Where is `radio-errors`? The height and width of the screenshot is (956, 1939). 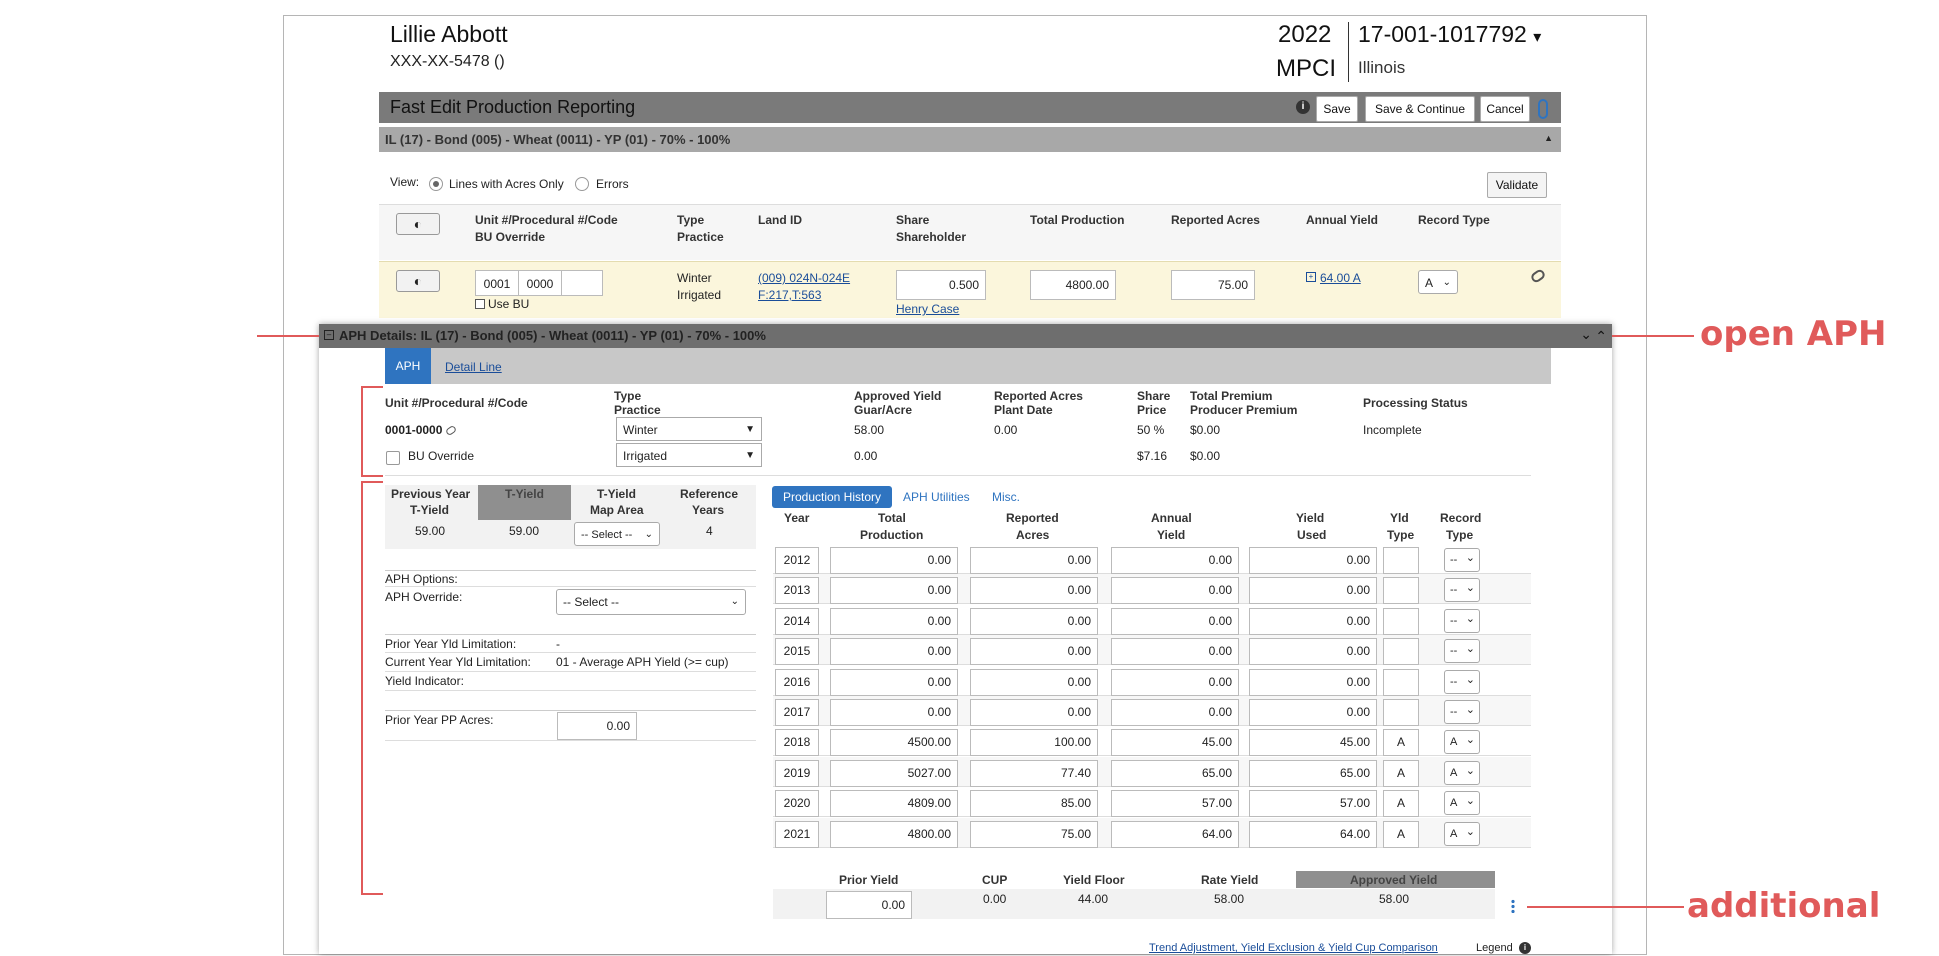
radio-errors is located at coordinates (582, 184).